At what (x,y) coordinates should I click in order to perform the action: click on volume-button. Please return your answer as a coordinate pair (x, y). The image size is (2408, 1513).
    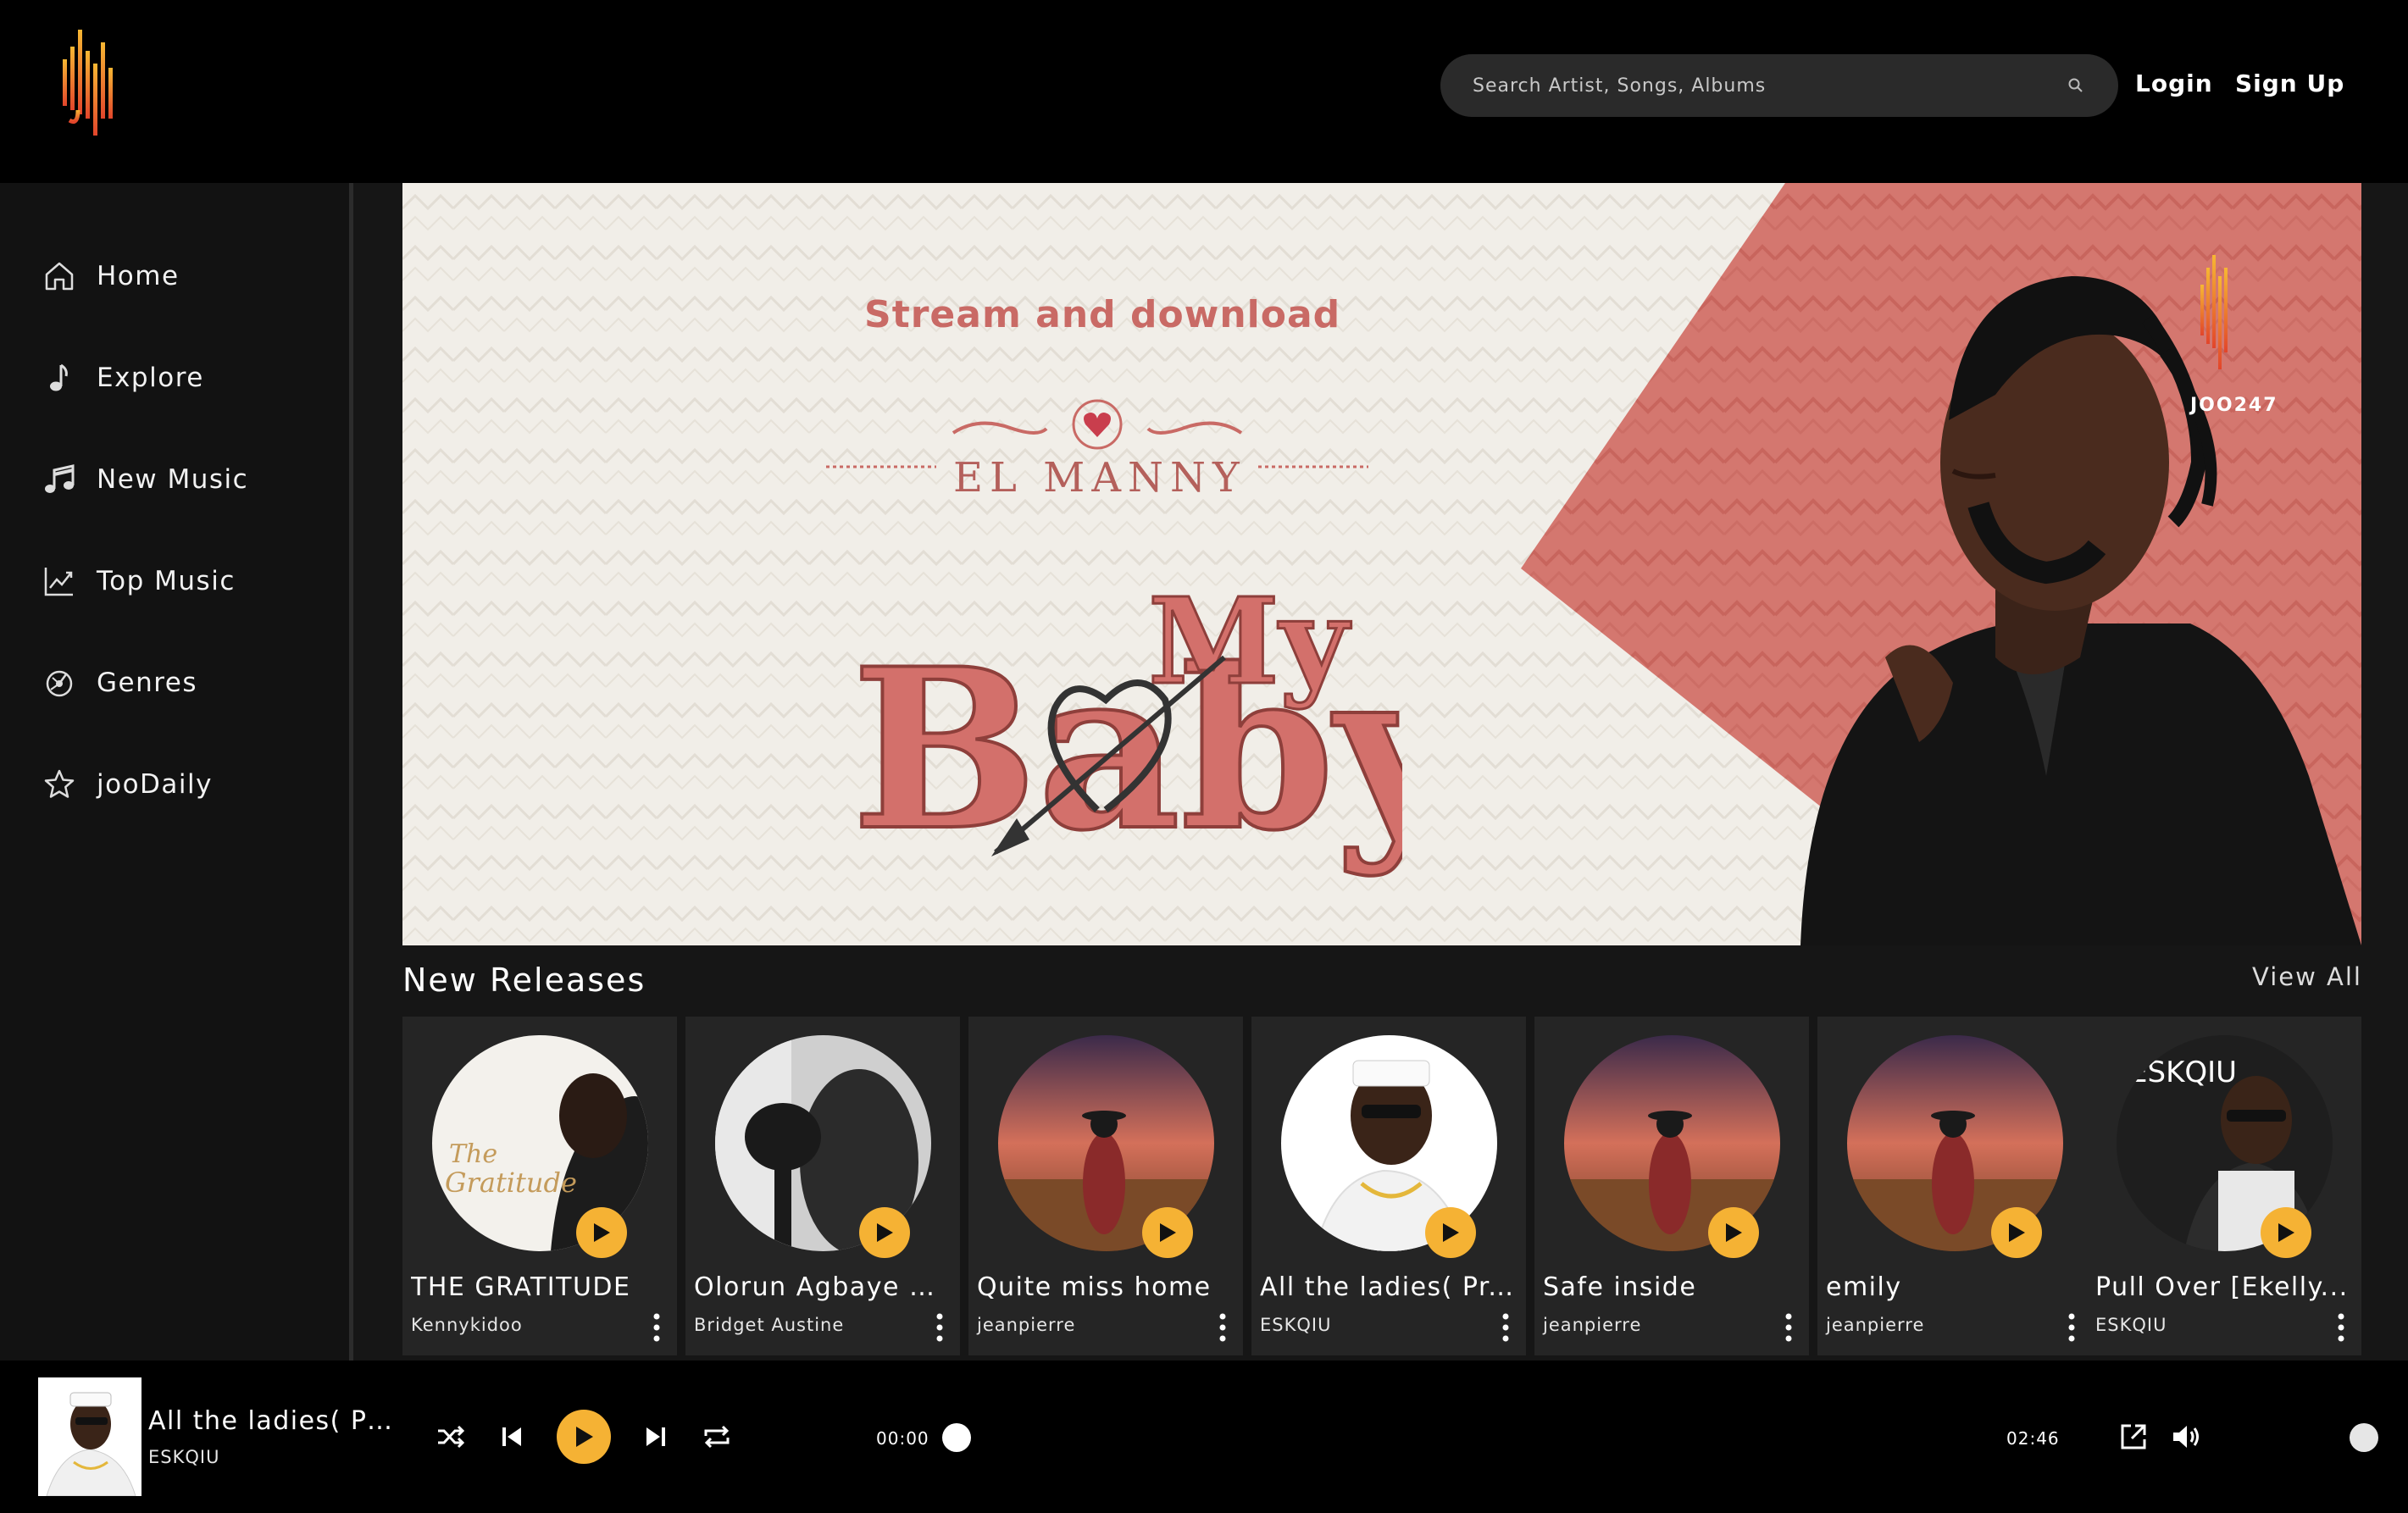
    Looking at the image, I should click on (2186, 1436).